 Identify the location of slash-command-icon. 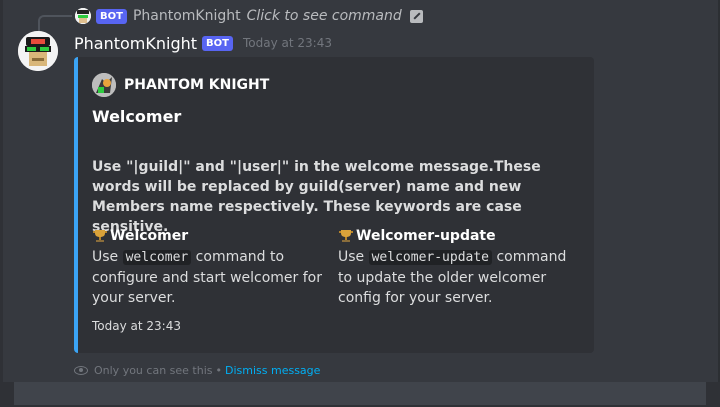
(416, 16).